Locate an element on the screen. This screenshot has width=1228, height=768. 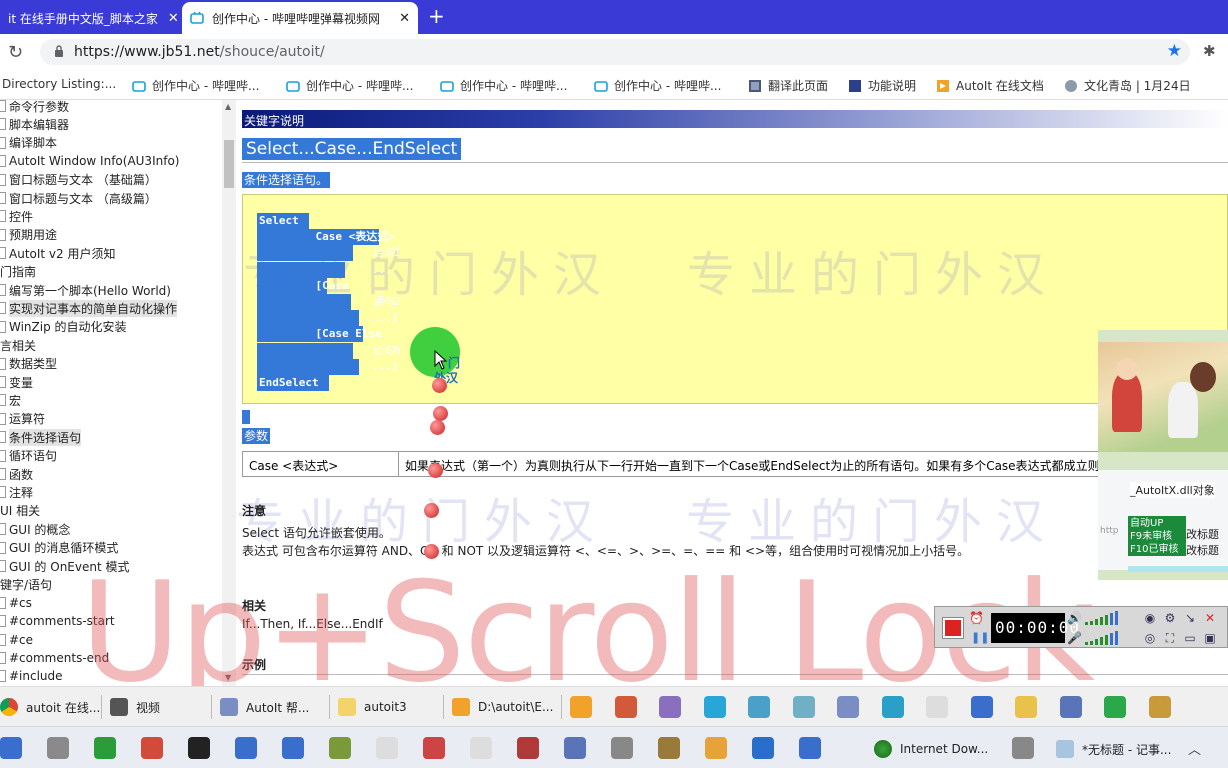
sidebar-item: 循环语句 is located at coordinates (28, 456).